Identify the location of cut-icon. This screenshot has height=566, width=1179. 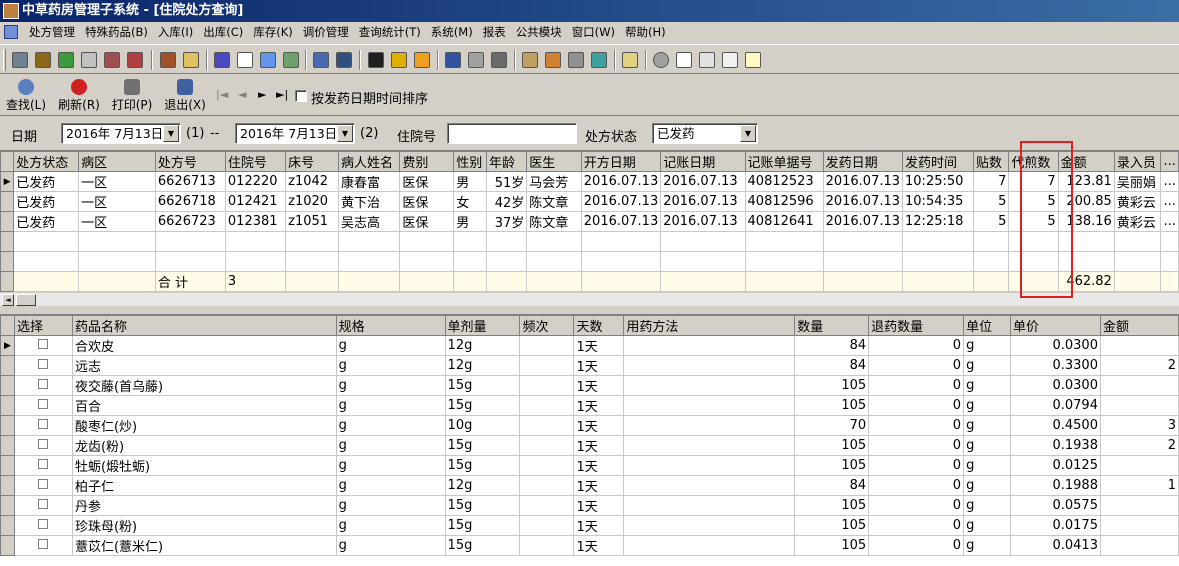
(135, 60).